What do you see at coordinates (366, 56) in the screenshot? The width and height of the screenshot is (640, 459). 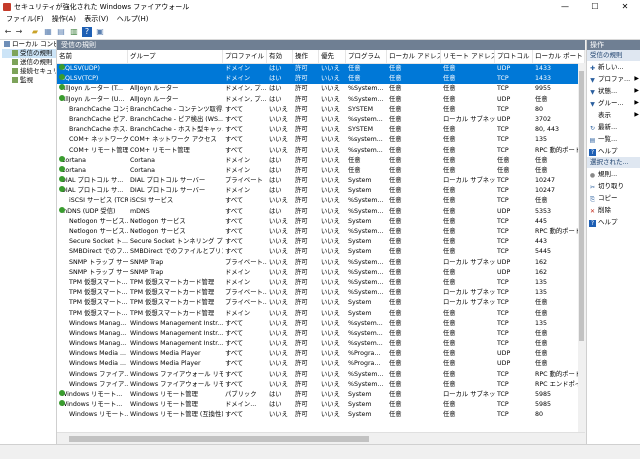 I see `column-header-program: プログラム` at bounding box center [366, 56].